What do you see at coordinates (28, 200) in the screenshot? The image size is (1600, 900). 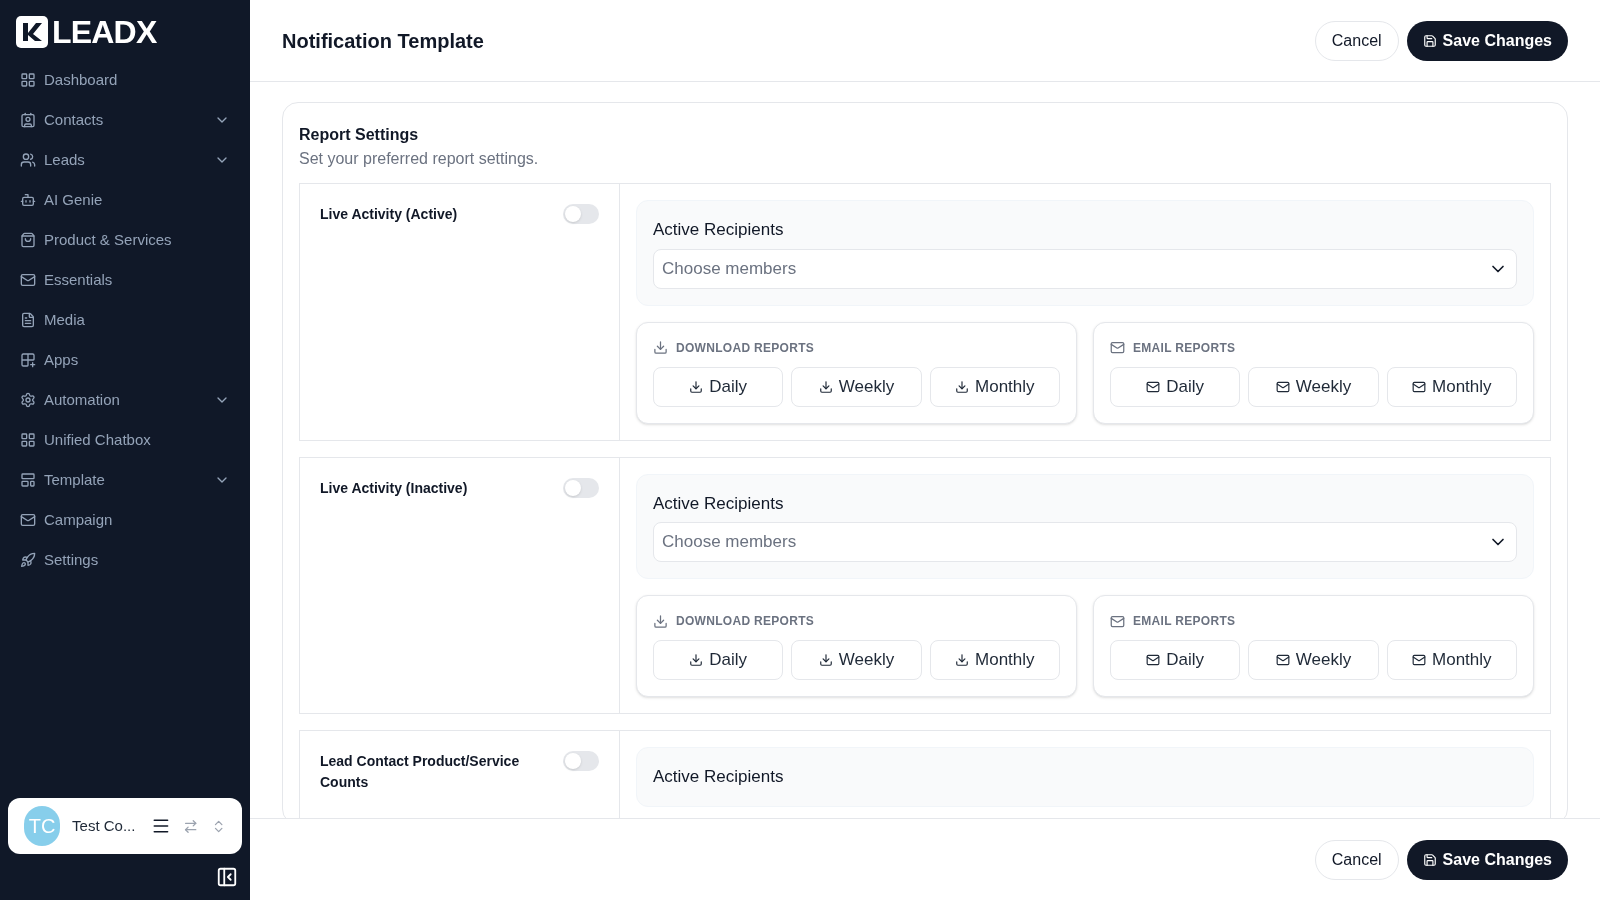 I see `robot-icon` at bounding box center [28, 200].